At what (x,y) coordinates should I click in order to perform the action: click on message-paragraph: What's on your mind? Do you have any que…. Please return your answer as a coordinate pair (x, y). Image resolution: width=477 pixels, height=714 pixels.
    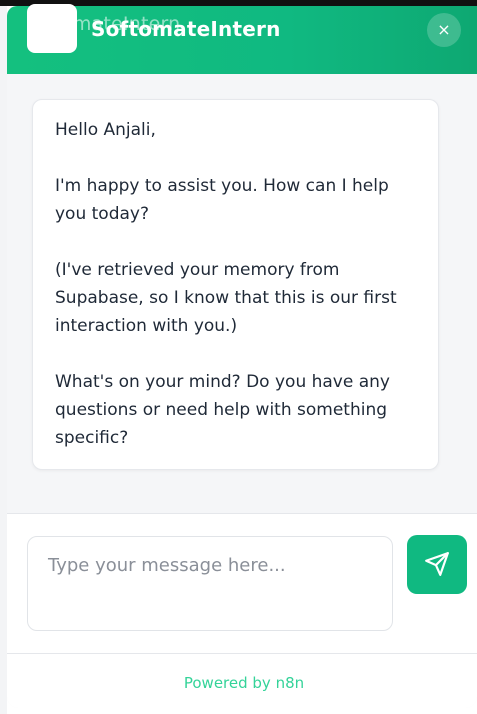
    Looking at the image, I should click on (222, 410).